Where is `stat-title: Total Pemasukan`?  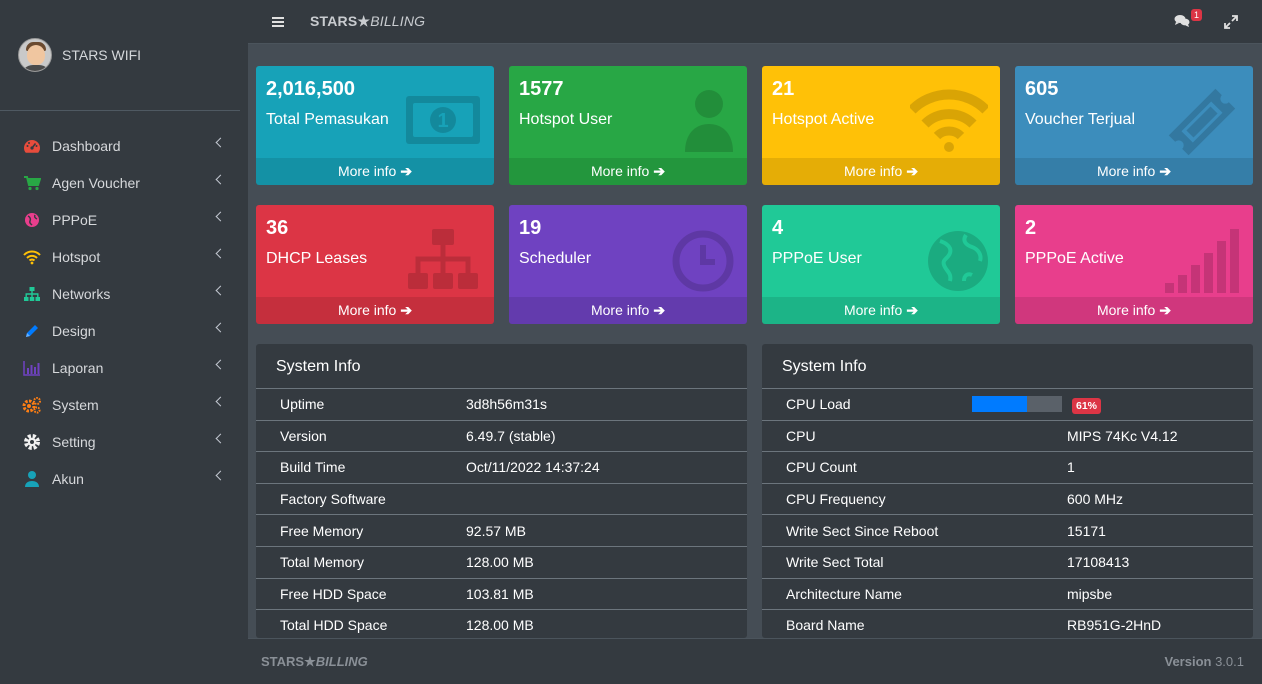 stat-title: Total Pemasukan is located at coordinates (327, 119).